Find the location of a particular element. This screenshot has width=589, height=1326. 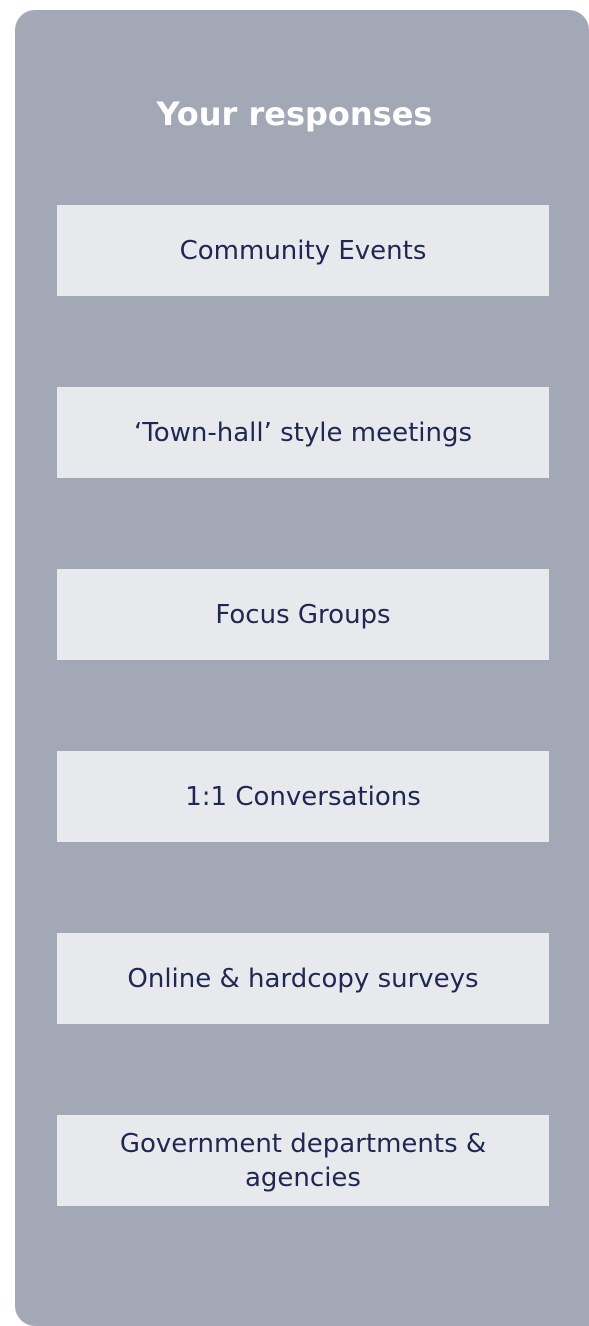

response-item-label: 1:1 Conversations is located at coordinates (303, 796).